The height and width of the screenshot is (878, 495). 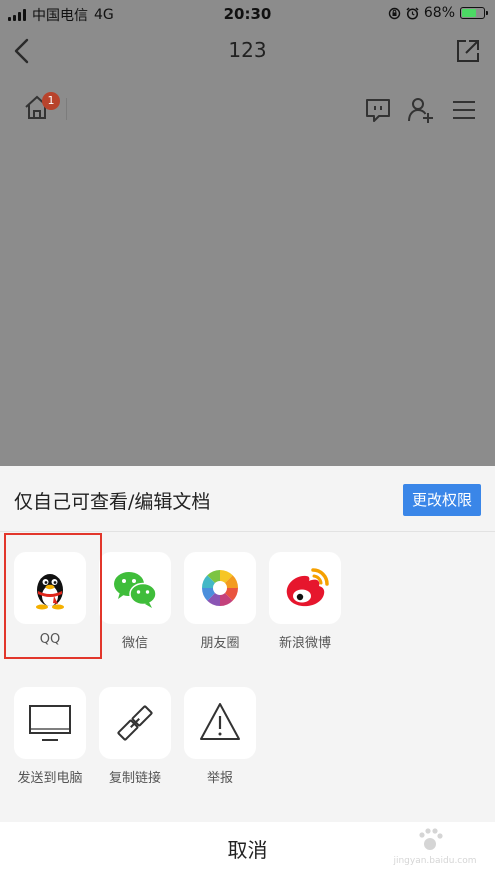 I want to click on share-weibo-label: 新浪微博, so click(x=304, y=643).